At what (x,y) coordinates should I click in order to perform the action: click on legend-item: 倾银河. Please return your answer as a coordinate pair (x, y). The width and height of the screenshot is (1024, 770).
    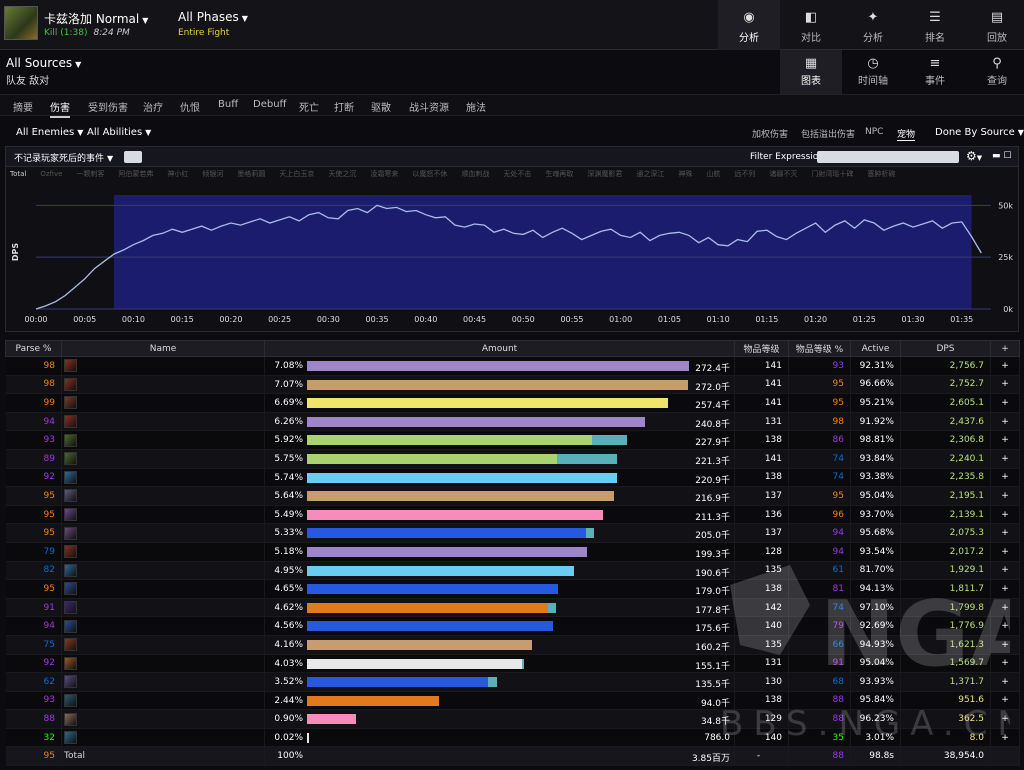
    Looking at the image, I should click on (212, 174).